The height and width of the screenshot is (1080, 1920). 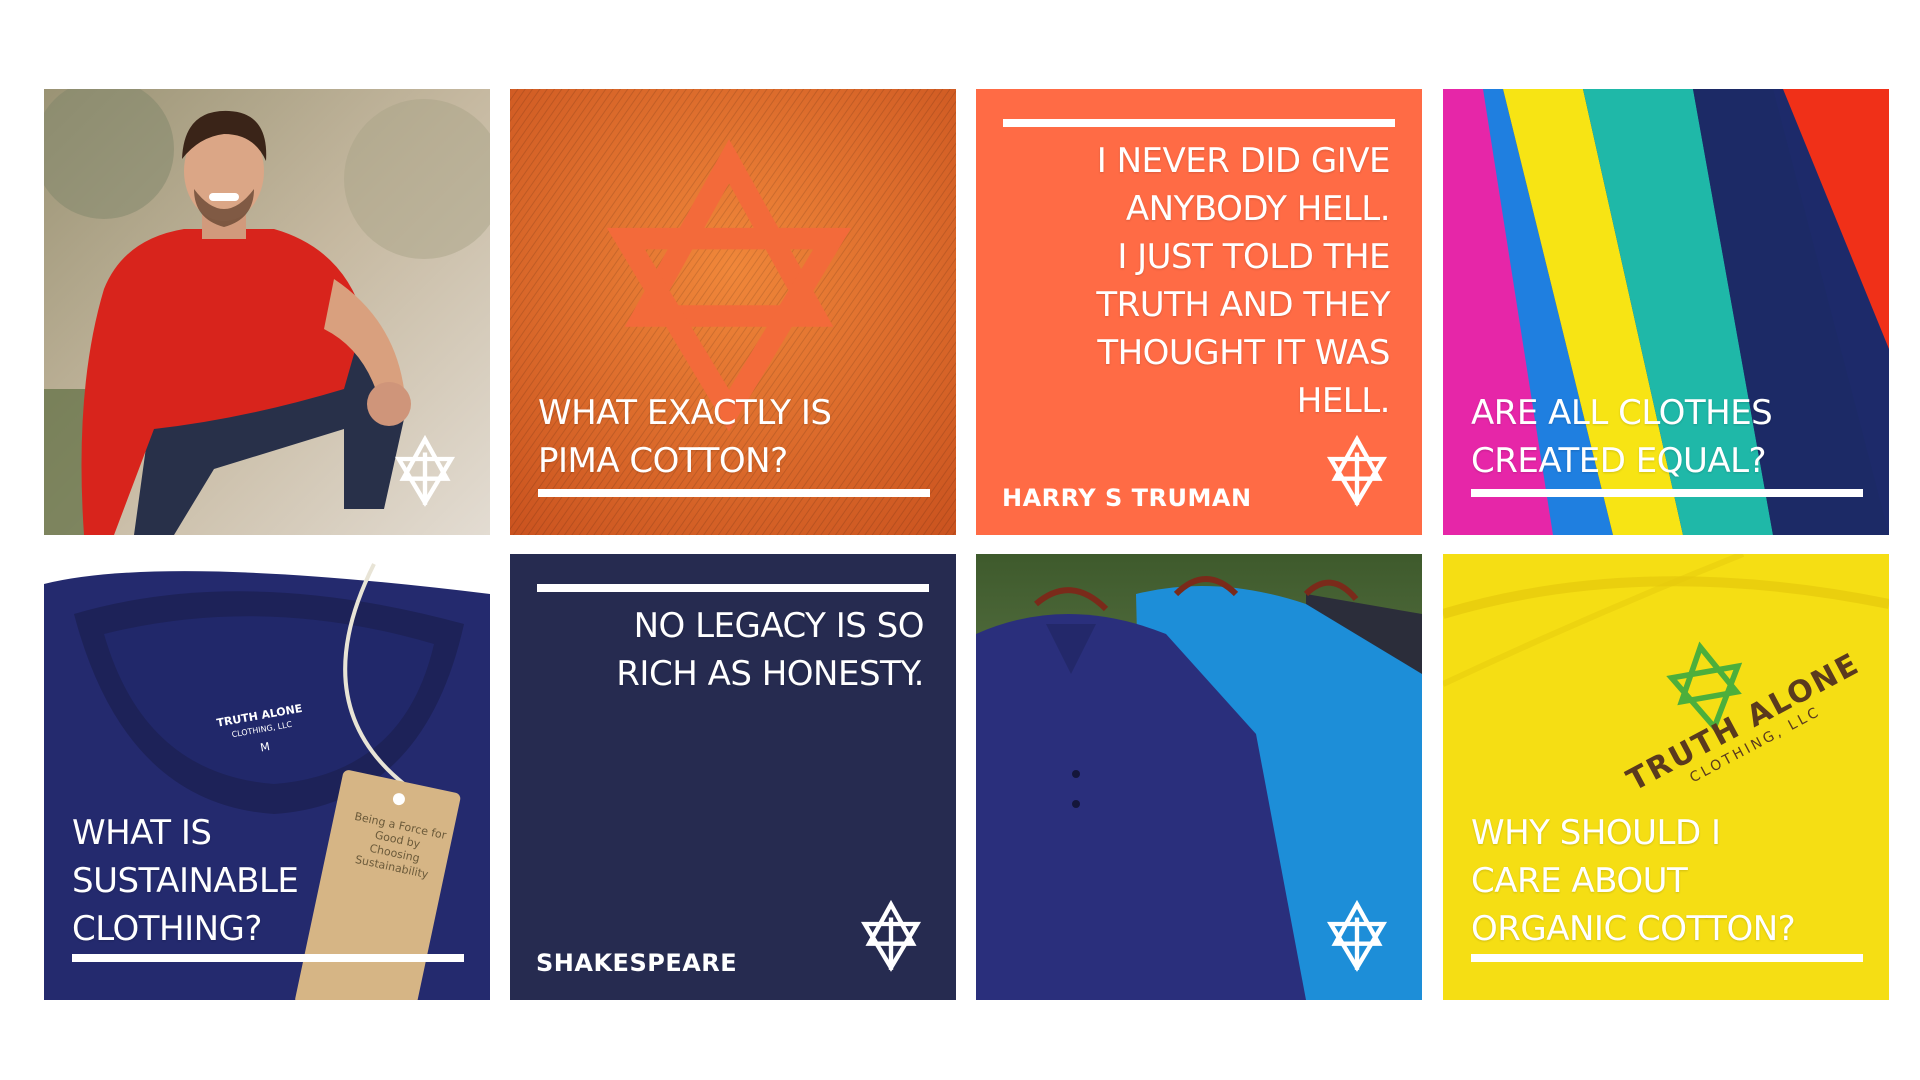 What do you see at coordinates (663, 461) in the screenshot?
I see `caption-line: PIMA COTTON?` at bounding box center [663, 461].